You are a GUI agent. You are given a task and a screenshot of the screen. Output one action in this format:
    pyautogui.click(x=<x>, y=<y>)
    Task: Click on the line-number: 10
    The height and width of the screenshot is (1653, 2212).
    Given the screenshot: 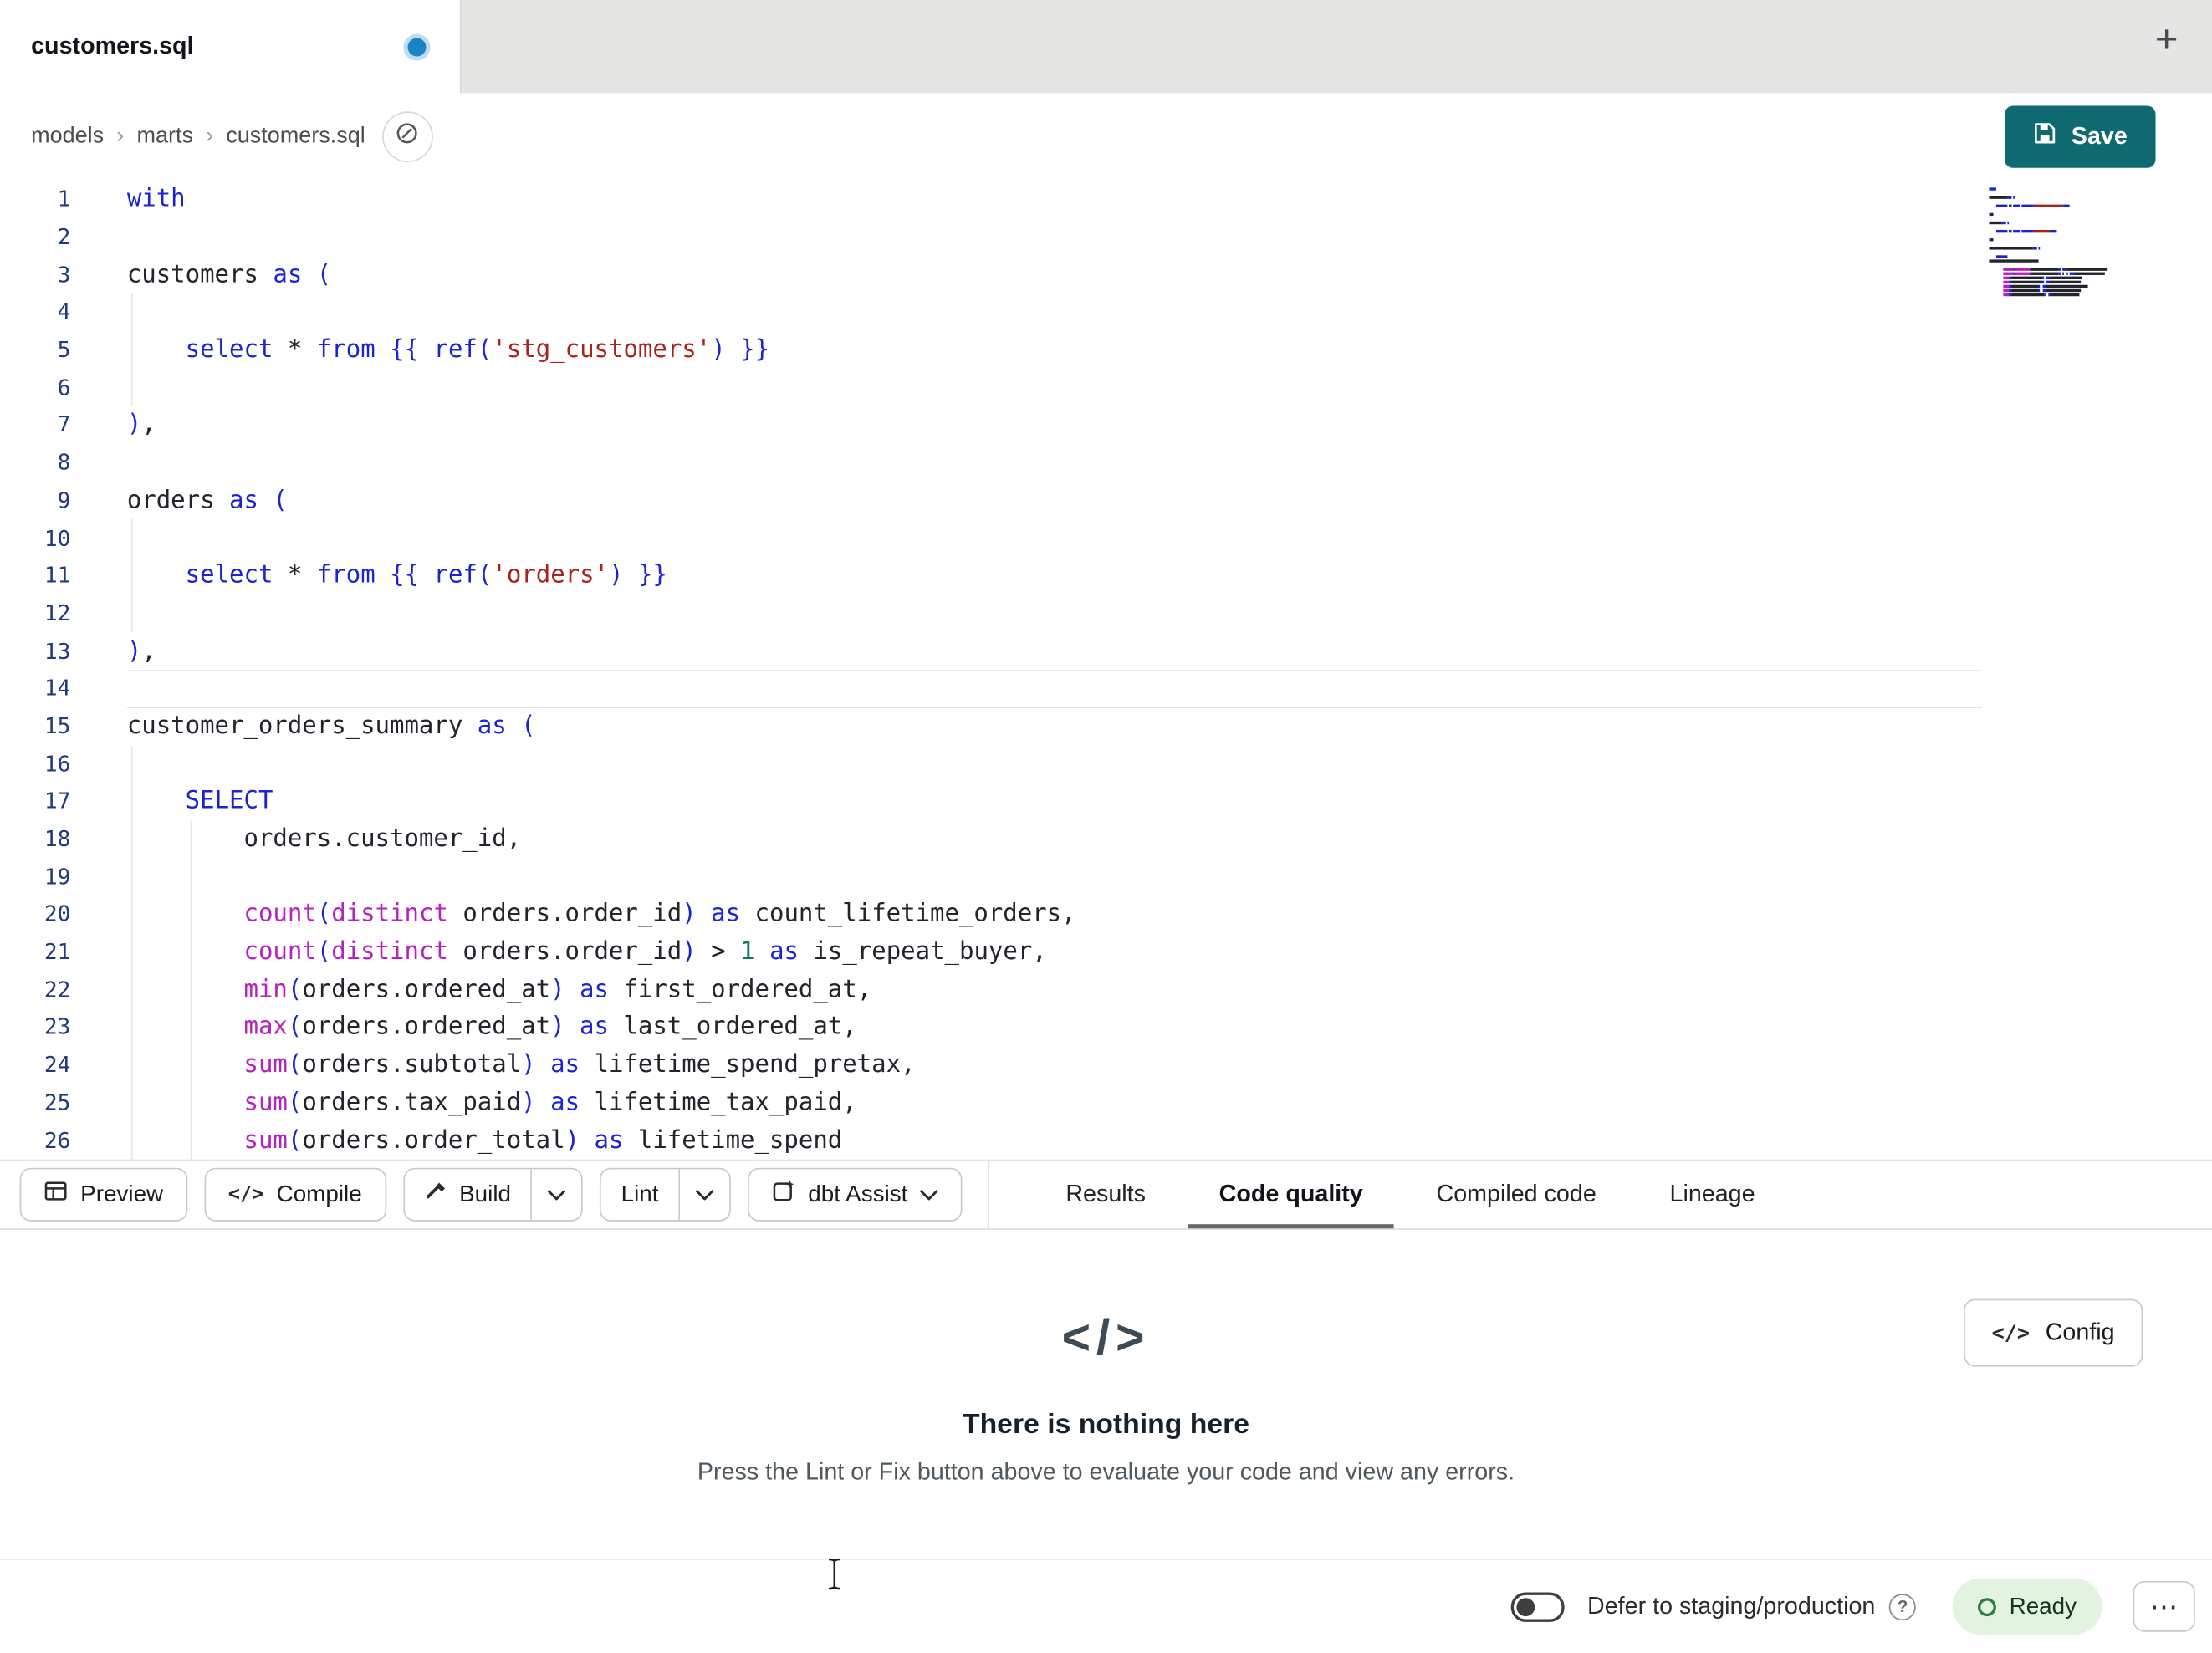 What is the action you would take?
    pyautogui.click(x=57, y=538)
    